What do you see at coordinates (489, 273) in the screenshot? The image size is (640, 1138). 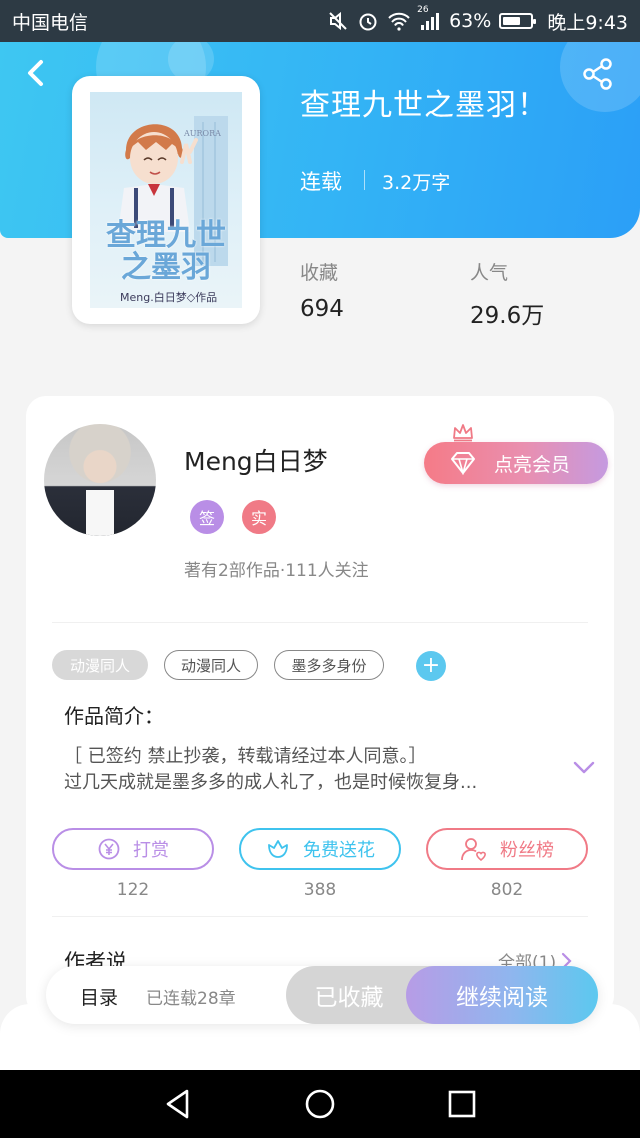 I see `popularity-label: 人气` at bounding box center [489, 273].